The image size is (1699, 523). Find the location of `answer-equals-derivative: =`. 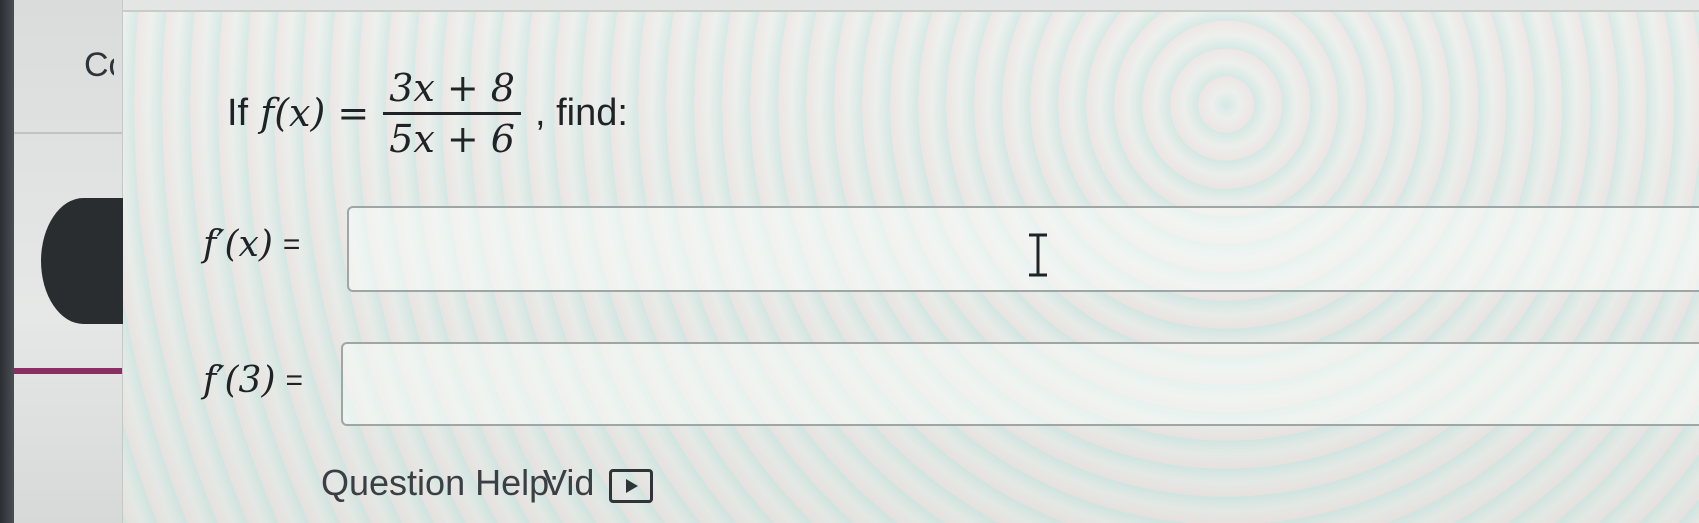

answer-equals-derivative: = is located at coordinates (291, 244).